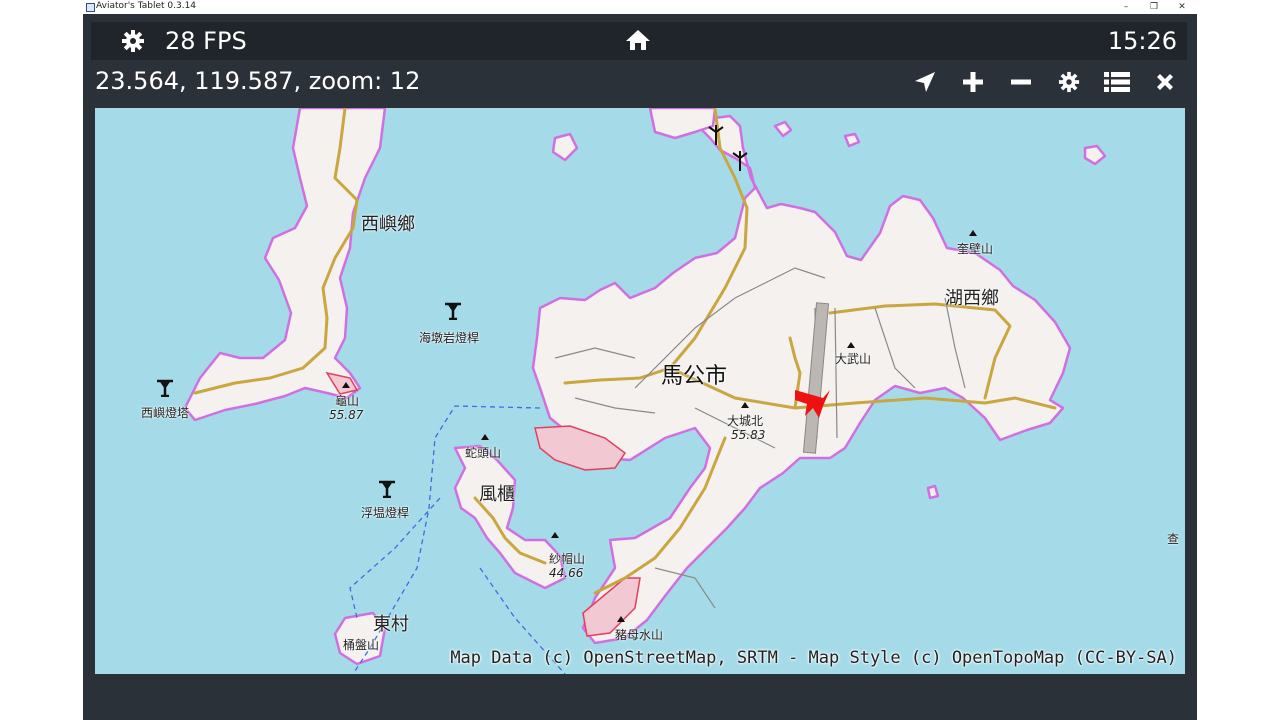  I want to click on app-icon, so click(90, 7).